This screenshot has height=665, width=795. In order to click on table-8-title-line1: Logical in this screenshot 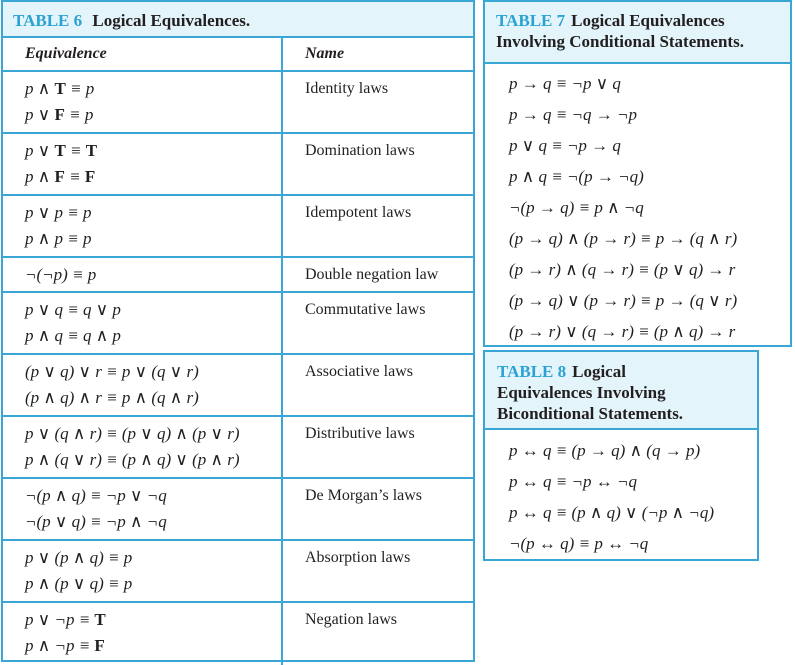, I will do `click(599, 371)`.